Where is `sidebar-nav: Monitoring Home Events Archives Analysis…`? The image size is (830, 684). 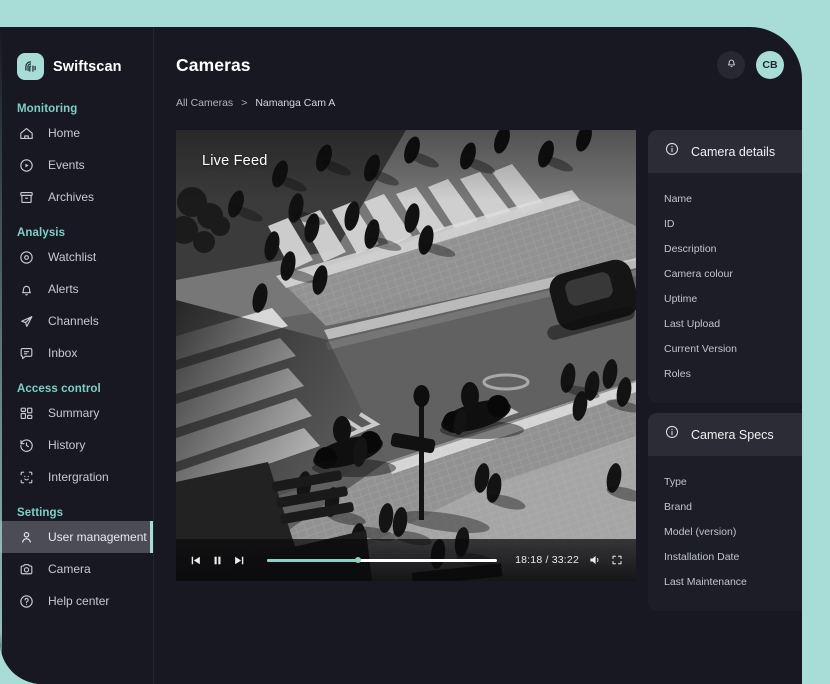 sidebar-nav: Monitoring Home Events Archives Analysis… is located at coordinates (76, 351).